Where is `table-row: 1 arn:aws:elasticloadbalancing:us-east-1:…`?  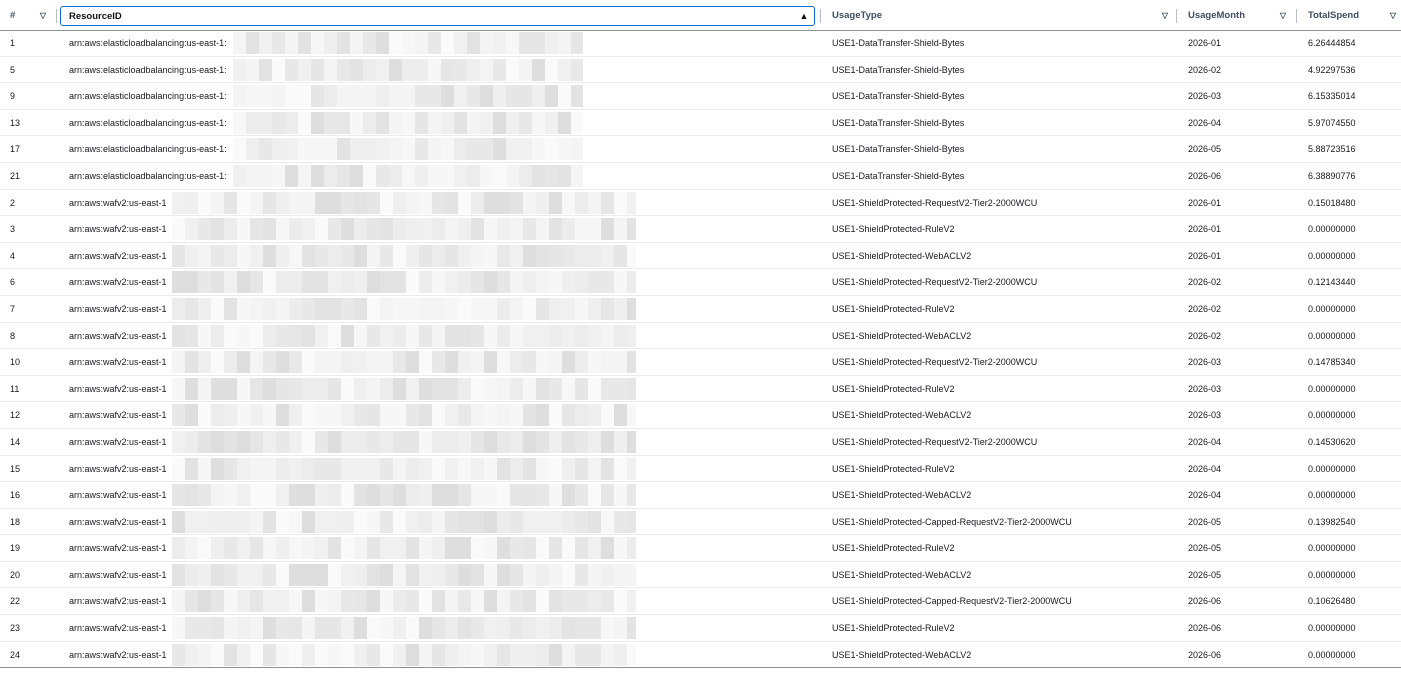 table-row: 1 arn:aws:elasticloadbalancing:us-east-1:… is located at coordinates (700, 43).